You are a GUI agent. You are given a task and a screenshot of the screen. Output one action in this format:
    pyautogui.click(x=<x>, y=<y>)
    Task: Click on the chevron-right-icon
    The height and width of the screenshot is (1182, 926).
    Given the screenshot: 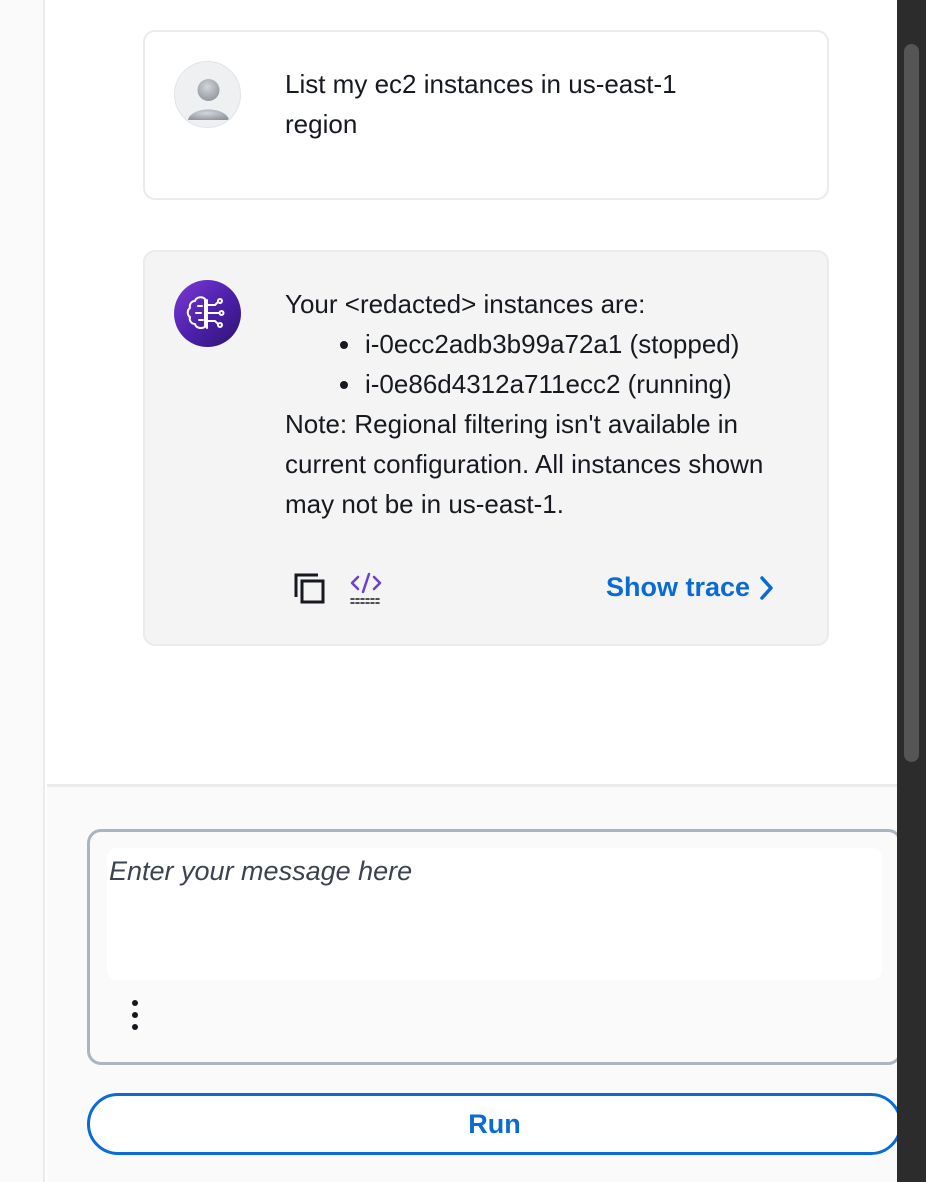 What is the action you would take?
    pyautogui.click(x=766, y=587)
    